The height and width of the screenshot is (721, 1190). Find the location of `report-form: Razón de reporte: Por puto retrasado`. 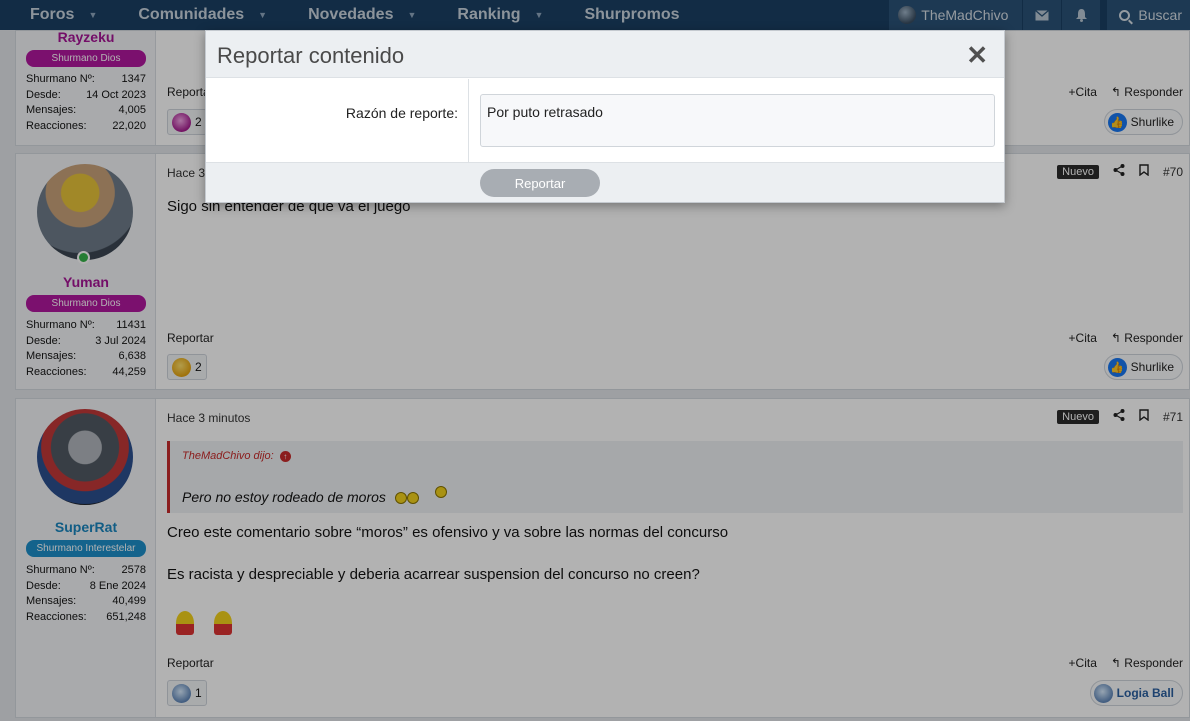

report-form: Razón de reporte: Por puto retrasado is located at coordinates (605, 120).